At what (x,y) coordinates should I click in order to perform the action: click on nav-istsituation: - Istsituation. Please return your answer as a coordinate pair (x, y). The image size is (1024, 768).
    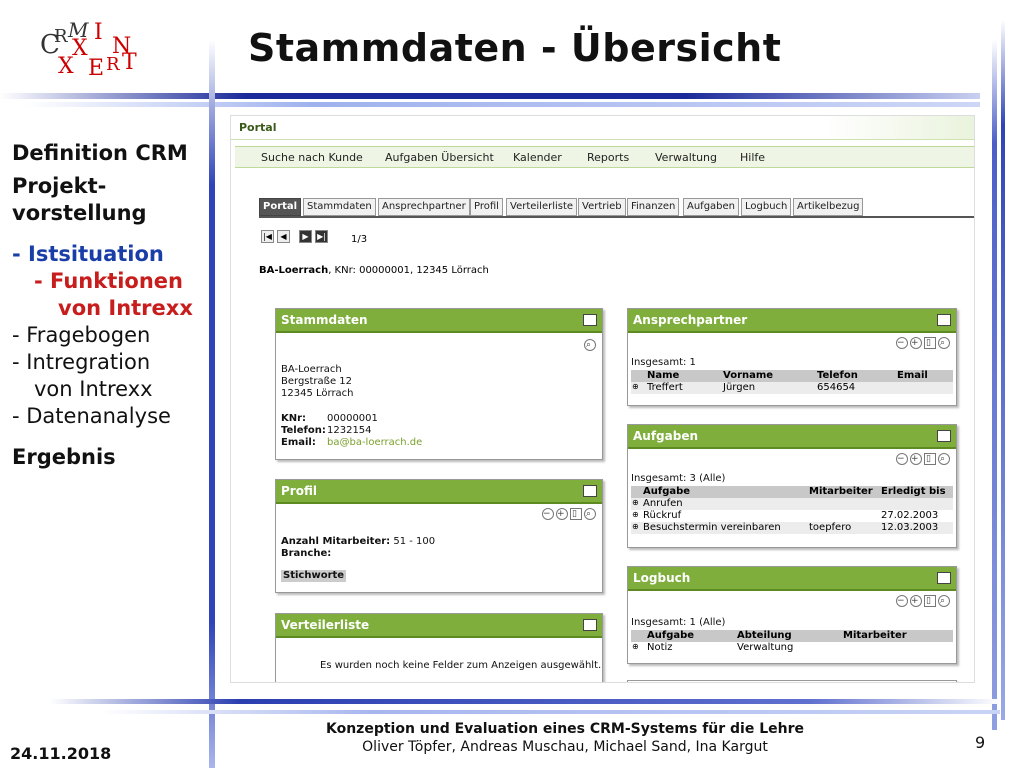
    Looking at the image, I should click on (114, 254).